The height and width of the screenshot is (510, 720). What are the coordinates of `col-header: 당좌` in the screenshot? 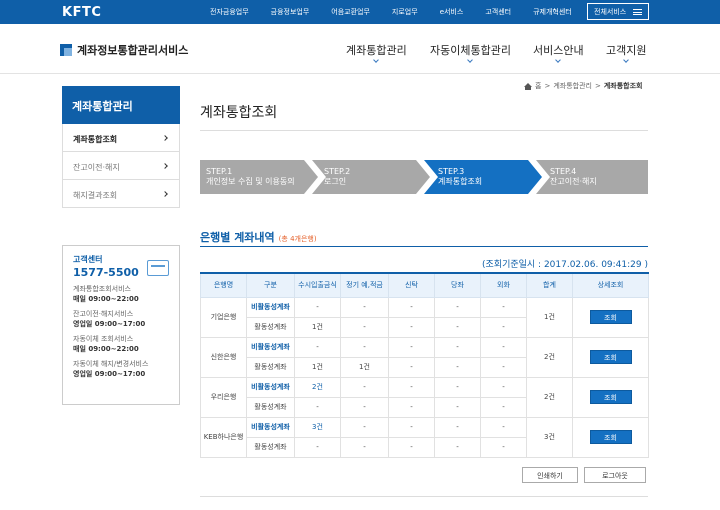 It's located at (457, 285).